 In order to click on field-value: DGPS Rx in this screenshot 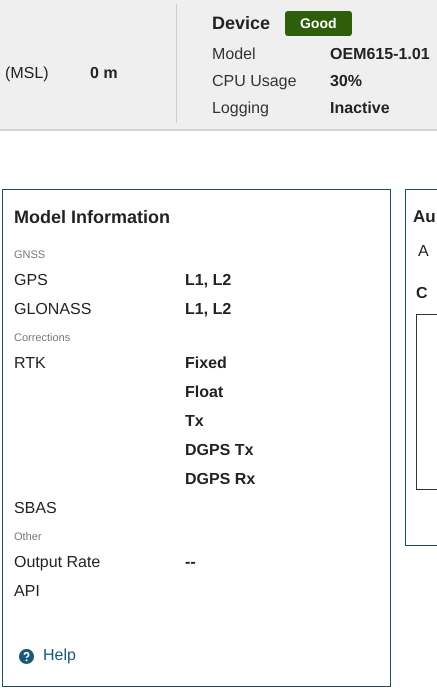, I will do `click(220, 480)`.